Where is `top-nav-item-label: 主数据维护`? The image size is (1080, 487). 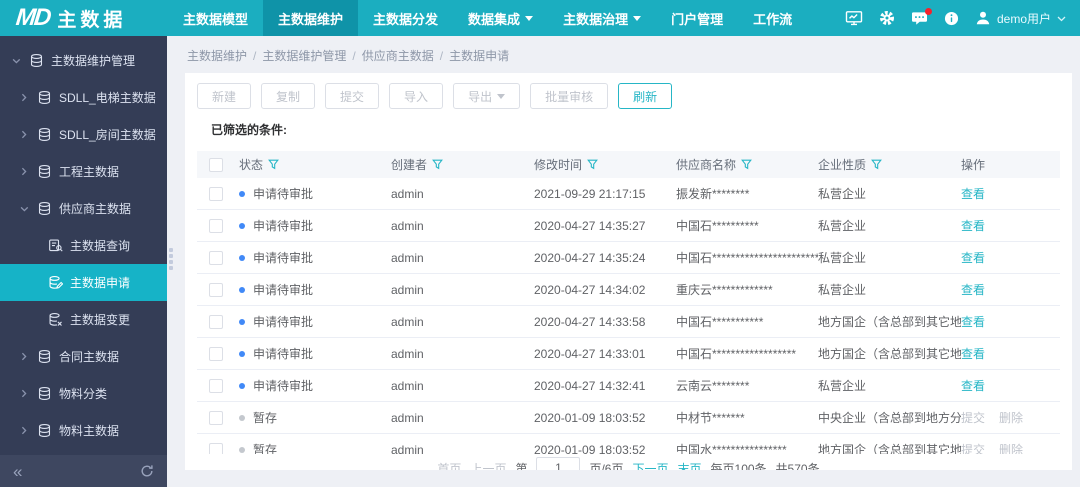
top-nav-item-label: 主数据维护 is located at coordinates (311, 19).